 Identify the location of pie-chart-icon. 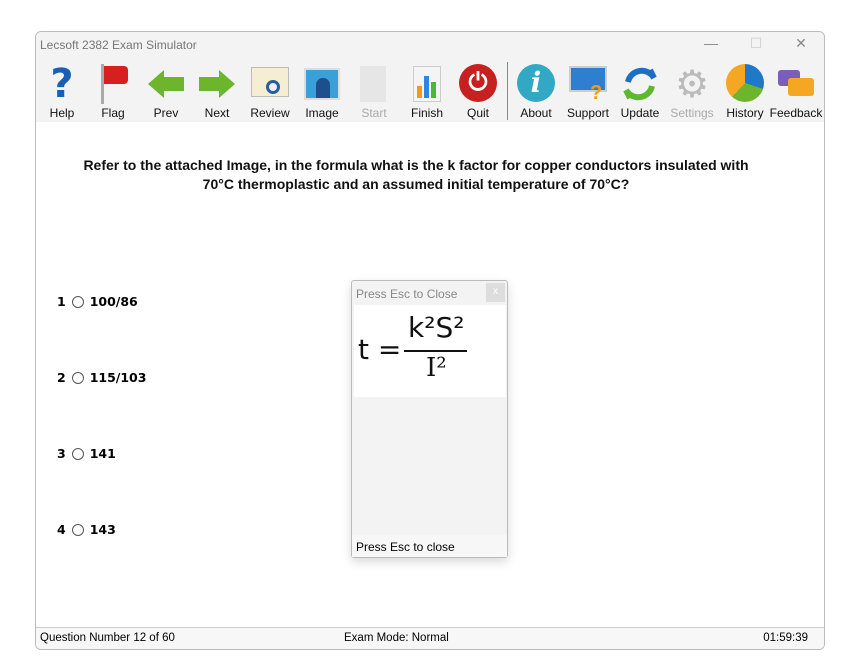
(745, 84).